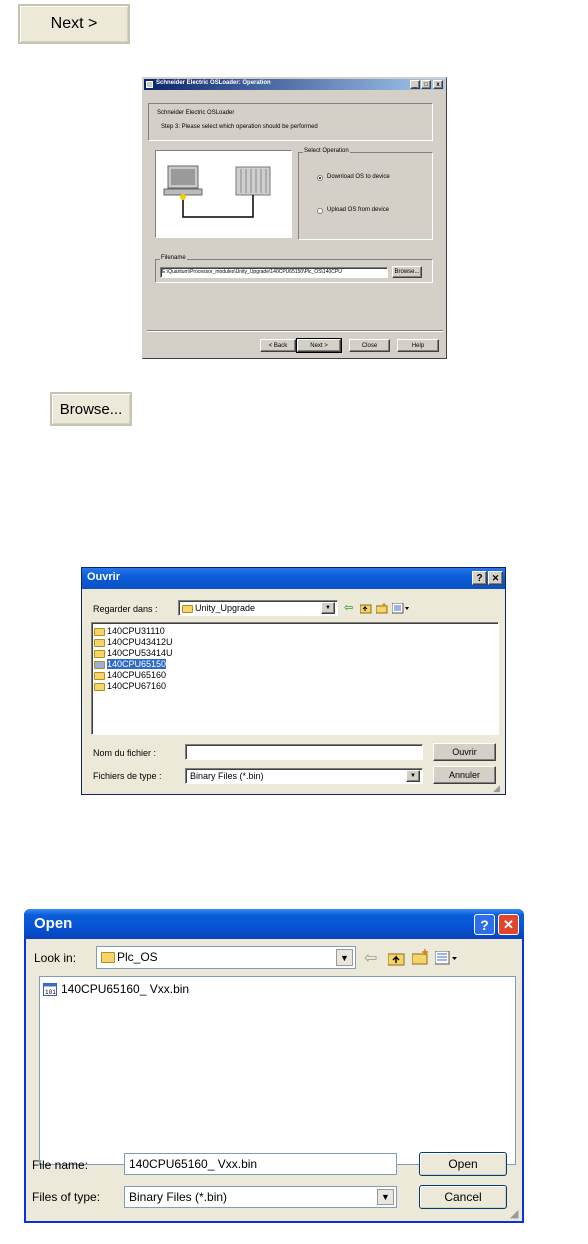 The width and height of the screenshot is (588, 1244). Describe the element at coordinates (149, 84) in the screenshot. I see `app-icon` at that location.